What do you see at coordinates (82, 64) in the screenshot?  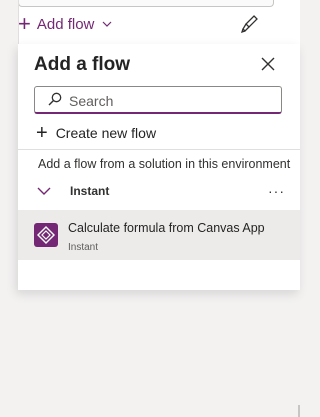 I see `flyout-title: Add a flow` at bounding box center [82, 64].